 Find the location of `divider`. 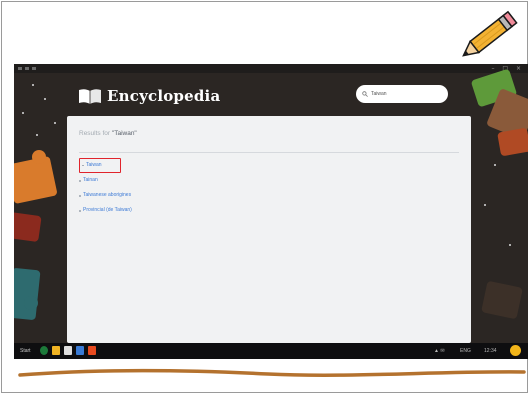

divider is located at coordinates (269, 152).